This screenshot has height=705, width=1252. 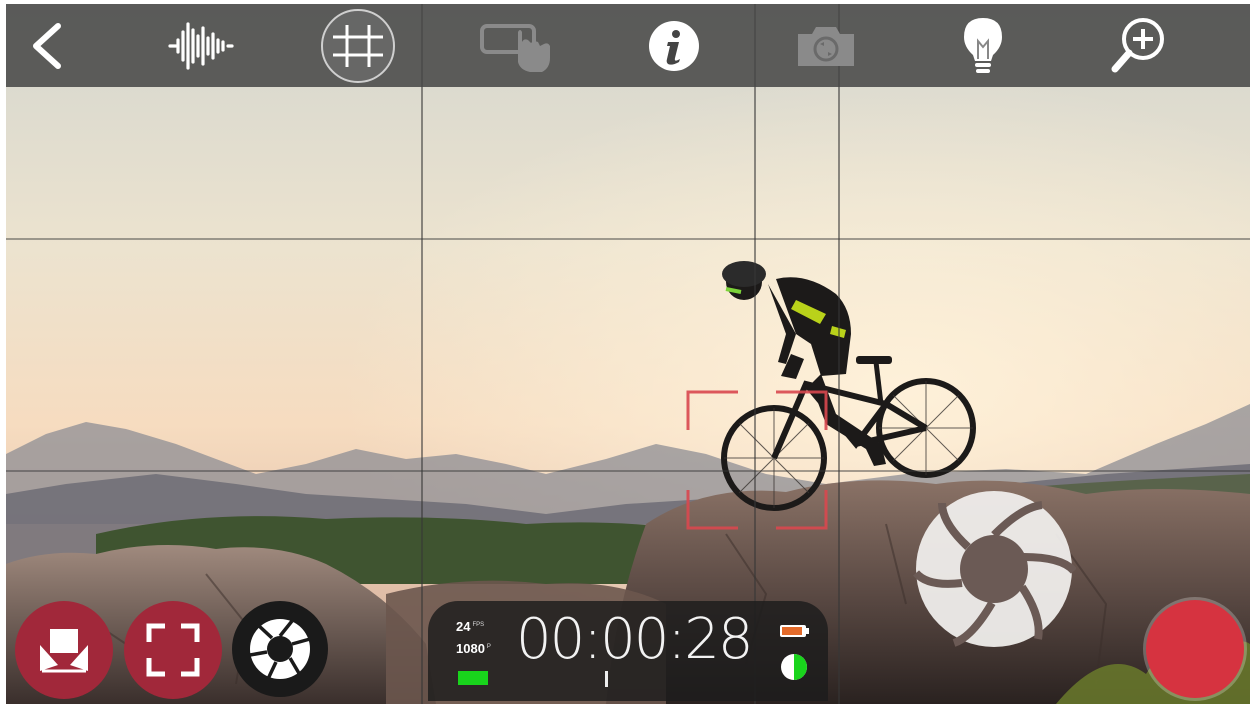 I want to click on zoom-in-icon, so click(x=1137, y=45).